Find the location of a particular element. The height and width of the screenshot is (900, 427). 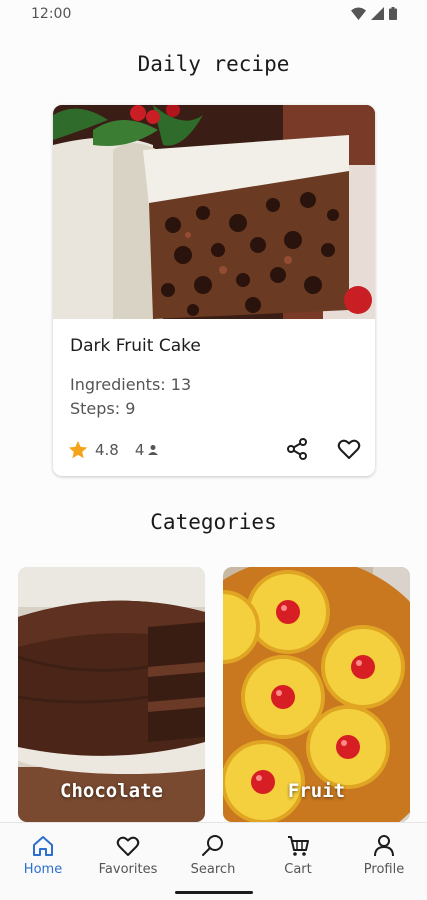

battery-icon is located at coordinates (393, 13).